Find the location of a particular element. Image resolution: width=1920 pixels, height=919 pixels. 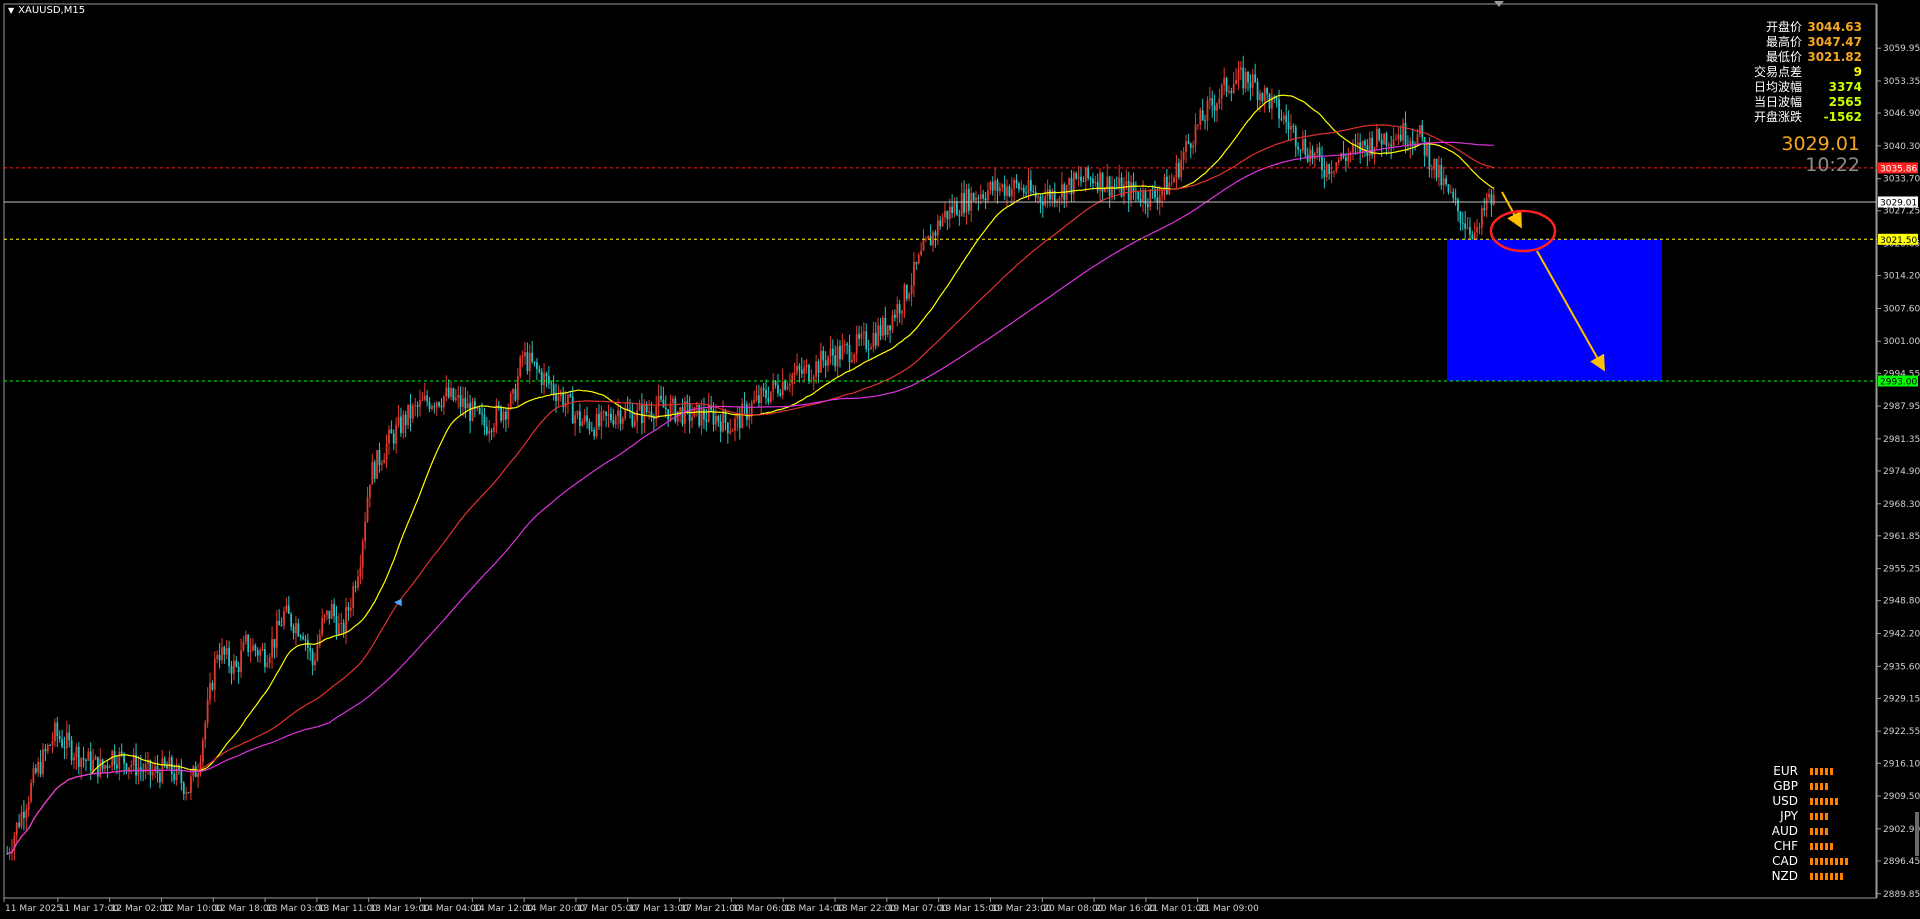

currency-name: GBP is located at coordinates (1785, 786).